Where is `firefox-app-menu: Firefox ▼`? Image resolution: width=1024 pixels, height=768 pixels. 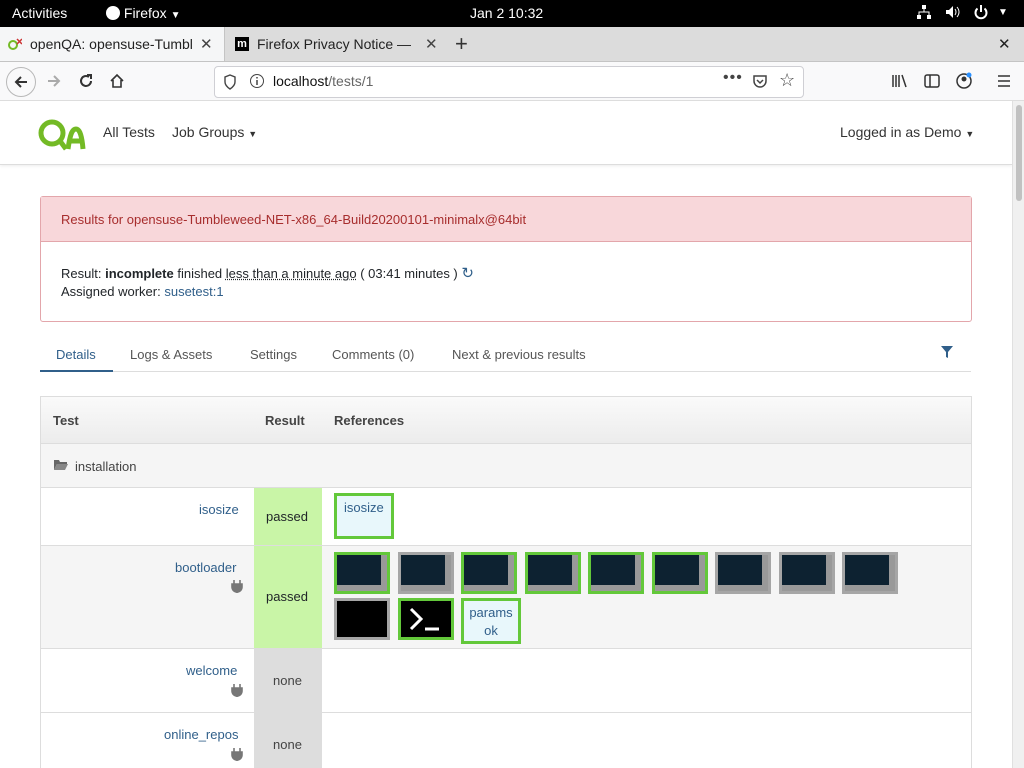
firefox-app-menu: Firefox ▼ is located at coordinates (143, 13).